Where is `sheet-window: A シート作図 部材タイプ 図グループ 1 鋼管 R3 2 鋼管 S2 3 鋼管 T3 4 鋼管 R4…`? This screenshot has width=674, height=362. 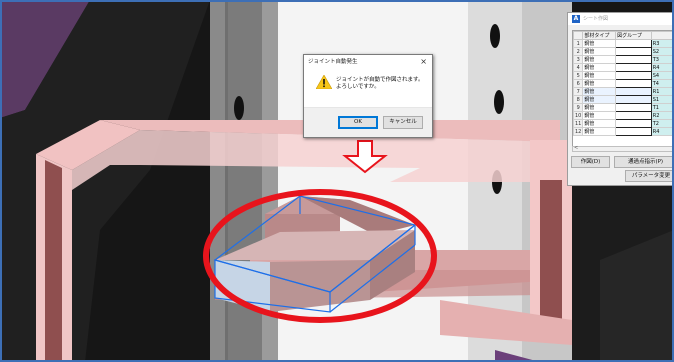
sheet-window: A シート作図 部材タイプ 図グループ 1 鋼管 R3 2 鋼管 S2 3 鋼管 T3 4 鋼管 R4… is located at coordinates (620, 99).